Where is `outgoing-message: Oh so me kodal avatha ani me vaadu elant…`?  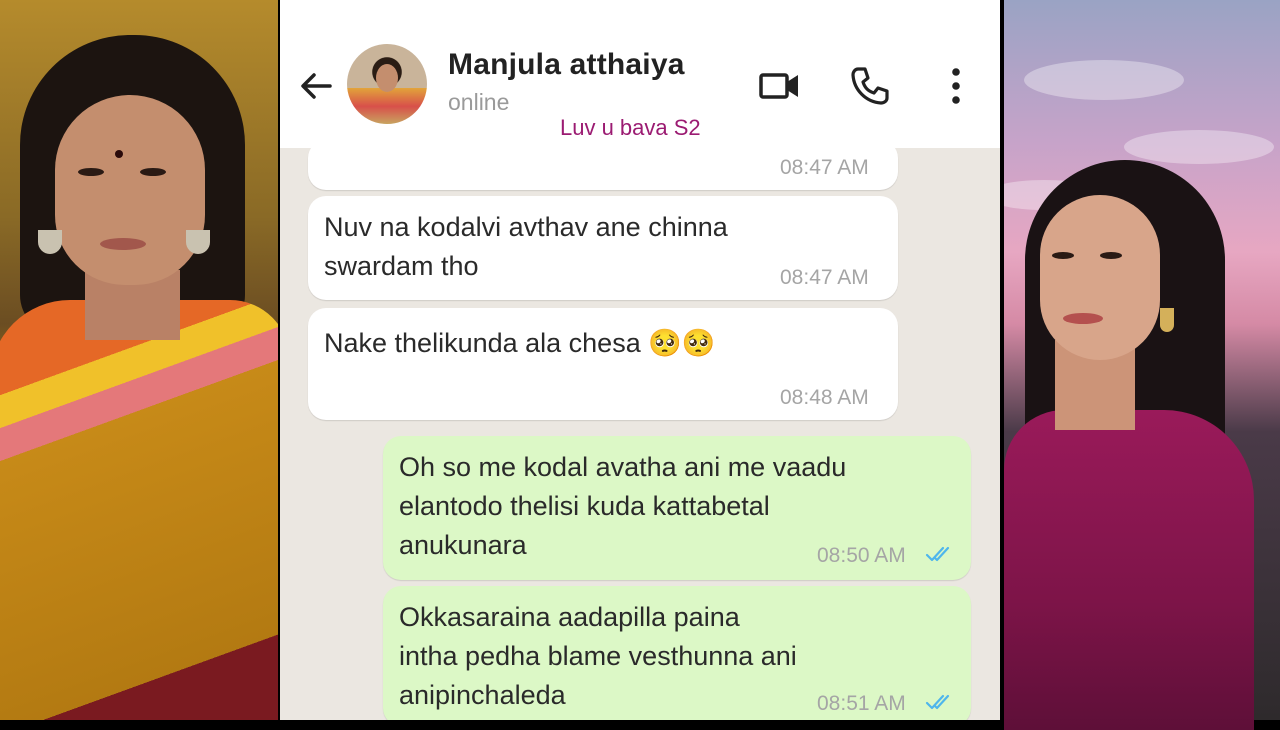 outgoing-message: Oh so me kodal avatha ani me vaadu elant… is located at coordinates (677, 508).